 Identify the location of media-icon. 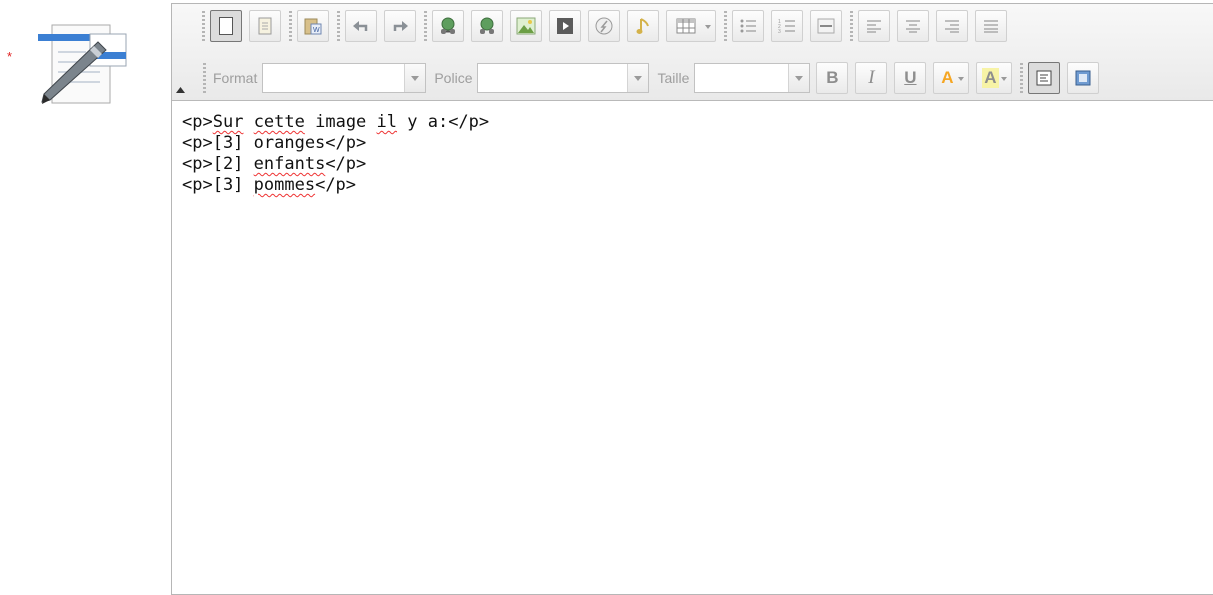
(565, 26).